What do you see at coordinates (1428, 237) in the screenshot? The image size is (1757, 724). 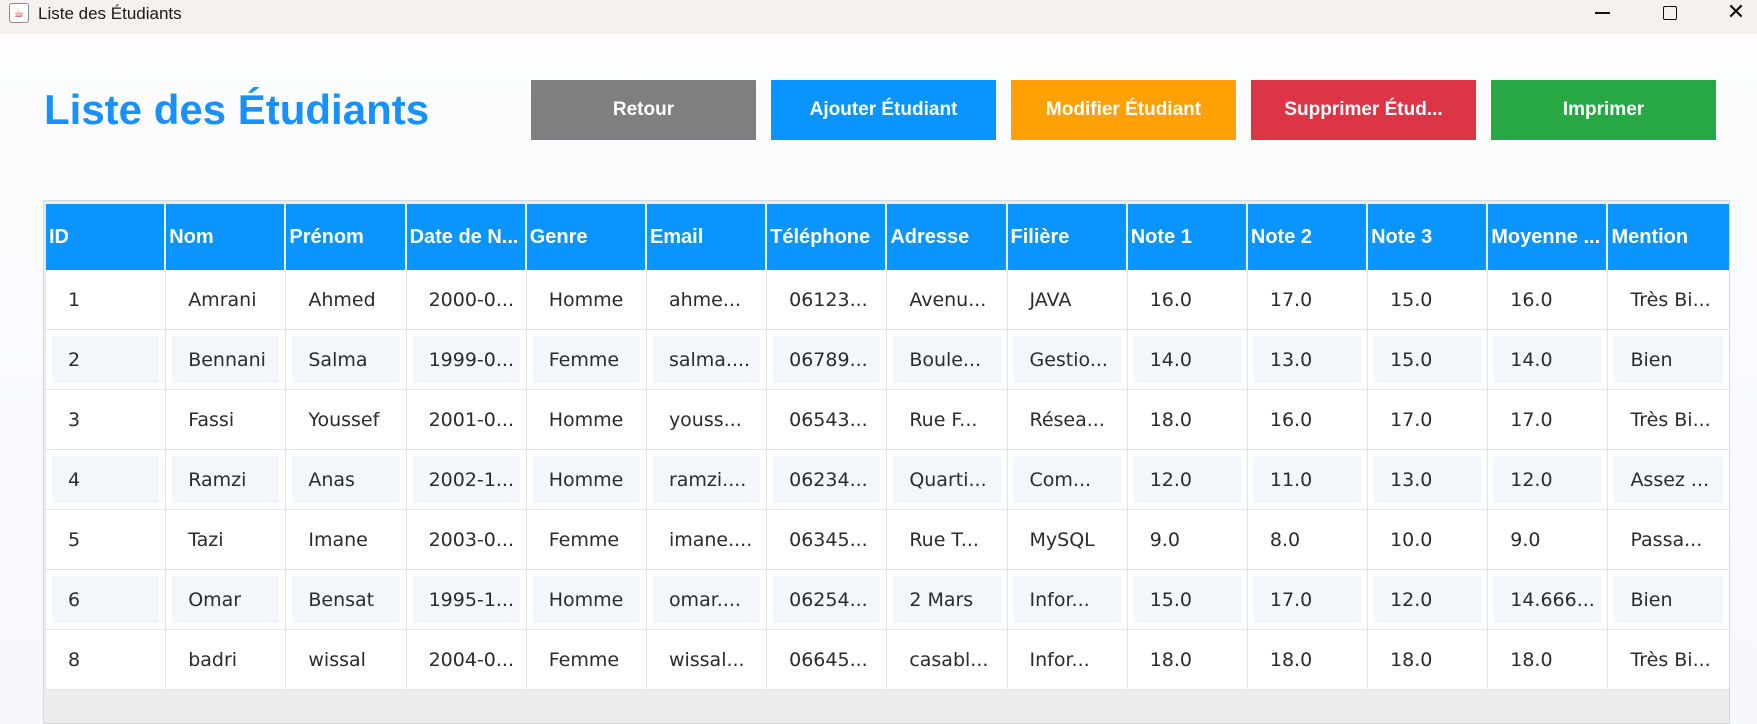 I see `column-header: Note 3` at bounding box center [1428, 237].